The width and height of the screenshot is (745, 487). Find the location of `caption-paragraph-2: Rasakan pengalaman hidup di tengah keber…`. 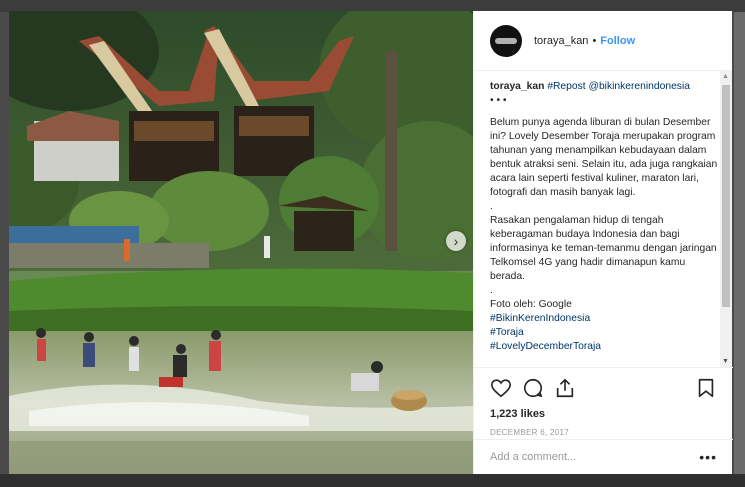

caption-paragraph-2: Rasakan pengalaman hidup di tengah keber… is located at coordinates (603, 248).